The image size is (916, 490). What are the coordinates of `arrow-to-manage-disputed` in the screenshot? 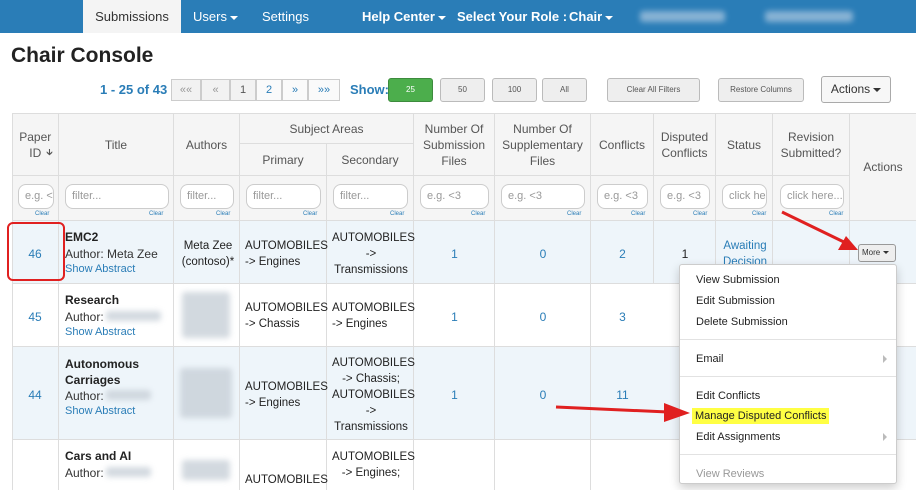 It's located at (622, 412).